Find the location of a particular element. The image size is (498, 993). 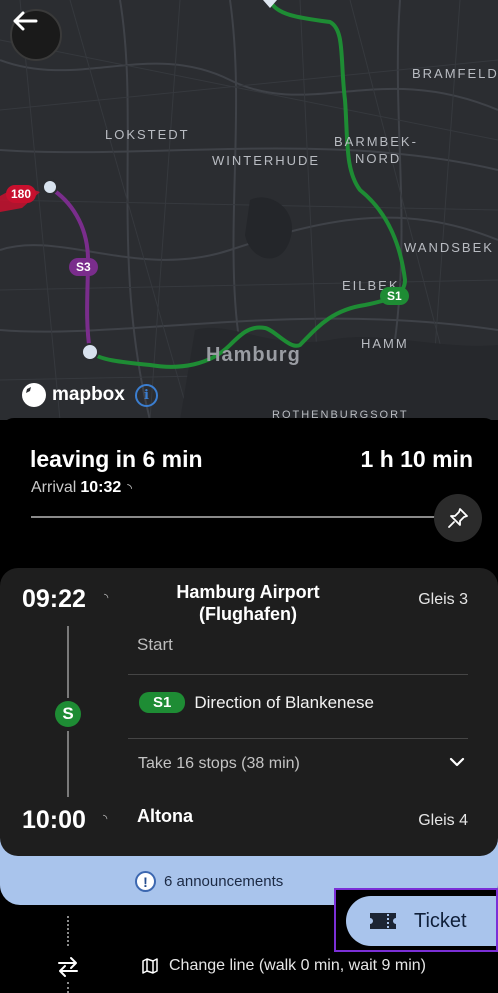

stops-summary: Take 16 stops (38 min) is located at coordinates (219, 764).